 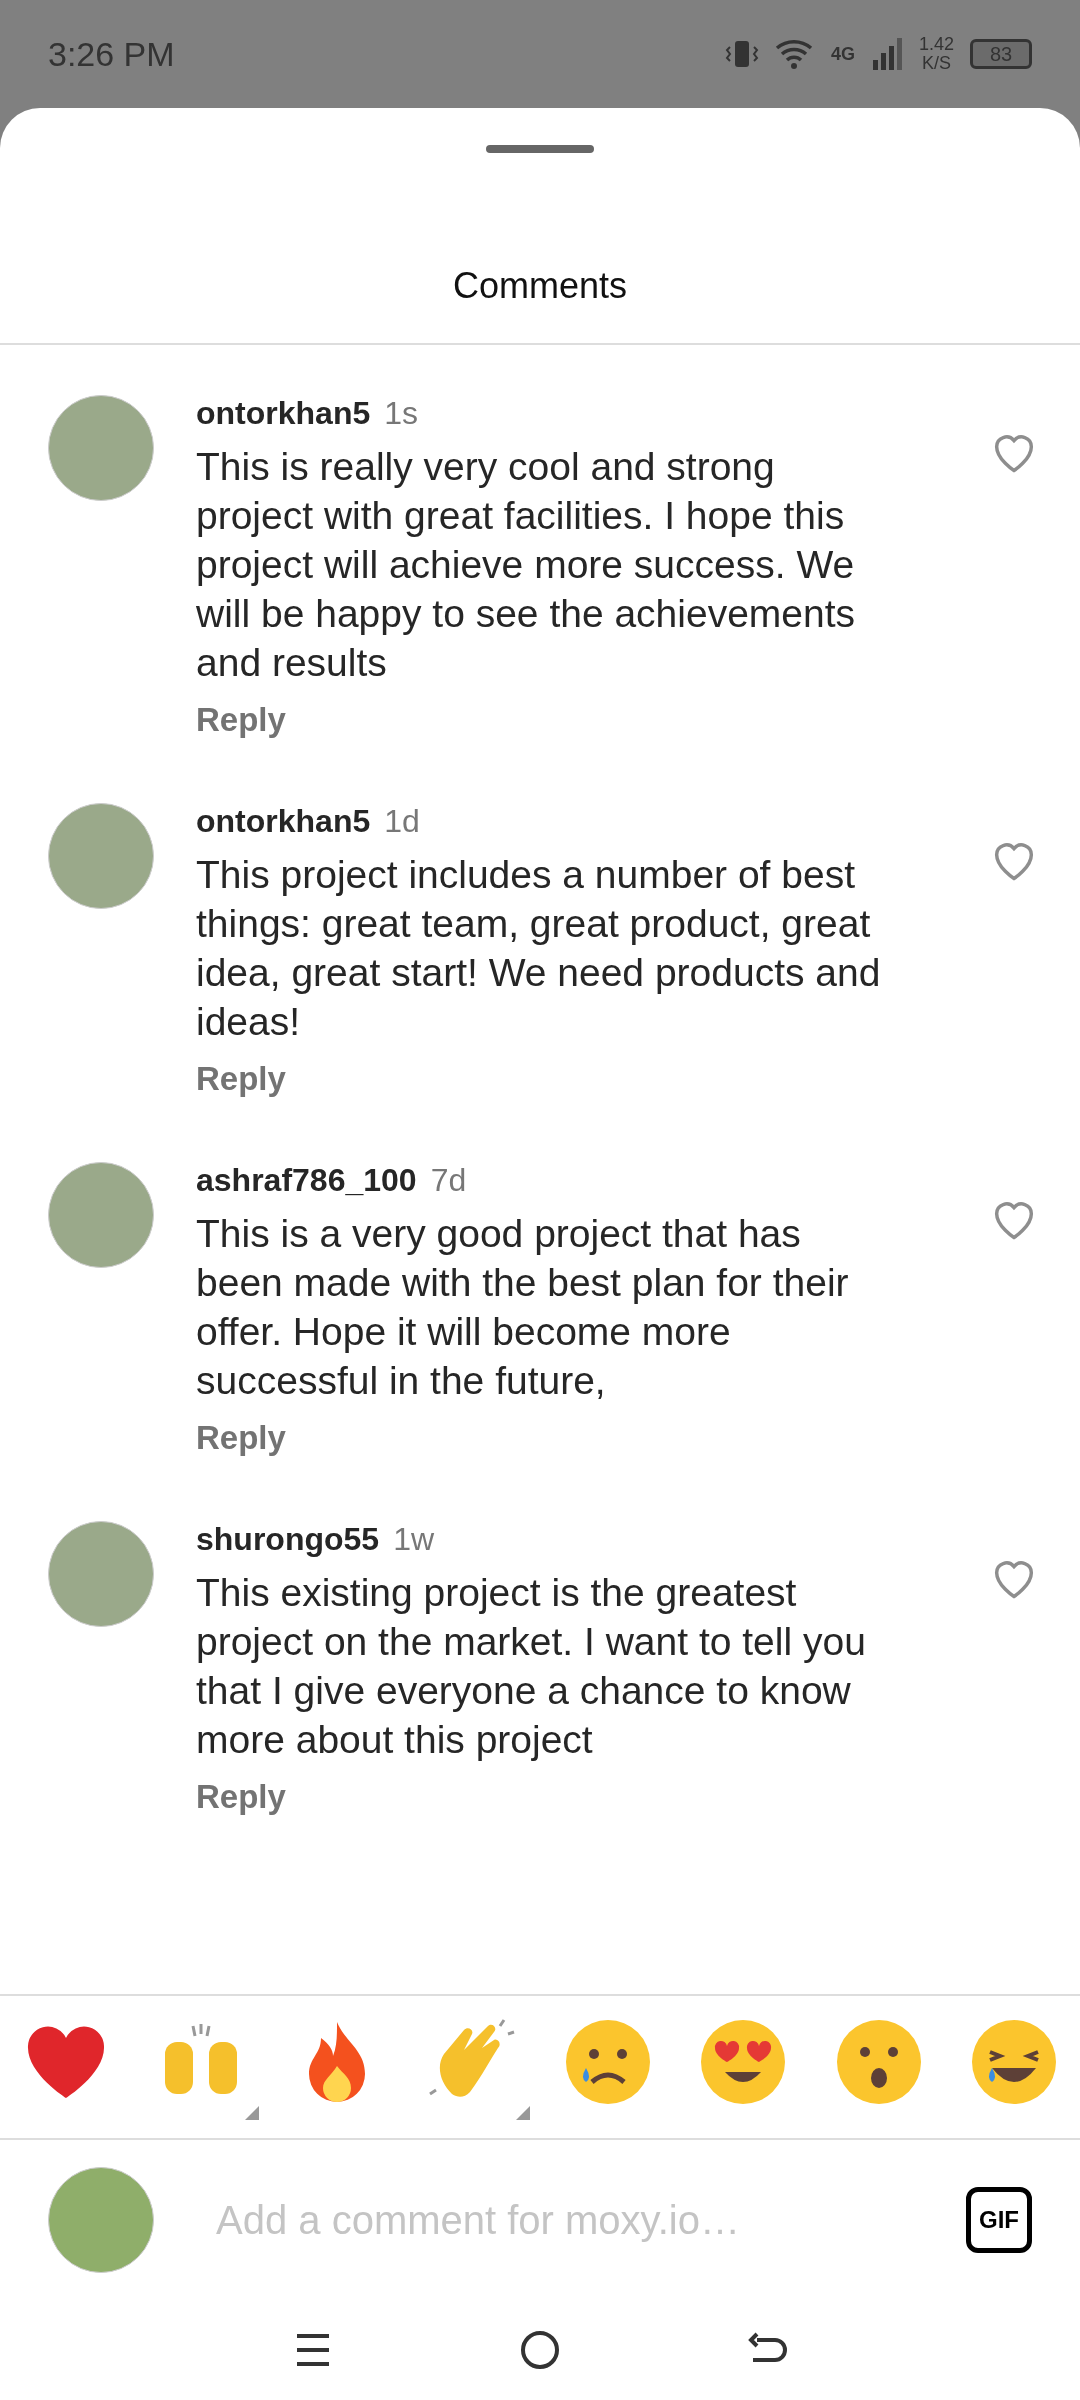 I want to click on comment-text: This project includes a number of best things: great team, great product, great idea, great start! We need products and ideas!, so click(x=539, y=948).